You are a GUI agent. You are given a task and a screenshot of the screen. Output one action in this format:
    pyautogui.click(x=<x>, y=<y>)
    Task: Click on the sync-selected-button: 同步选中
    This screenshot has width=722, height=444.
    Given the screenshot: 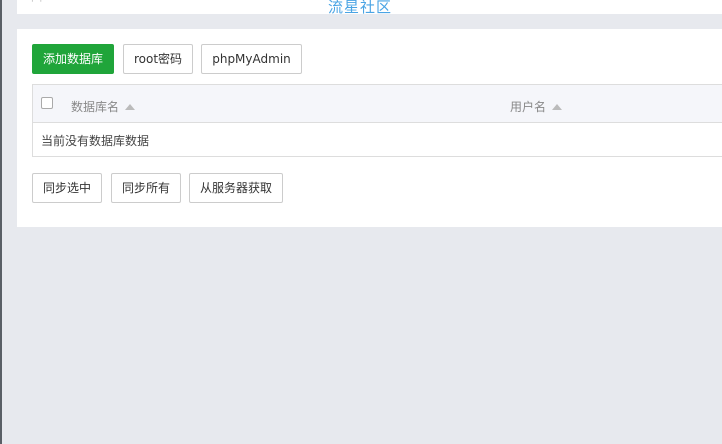 What is the action you would take?
    pyautogui.click(x=67, y=188)
    